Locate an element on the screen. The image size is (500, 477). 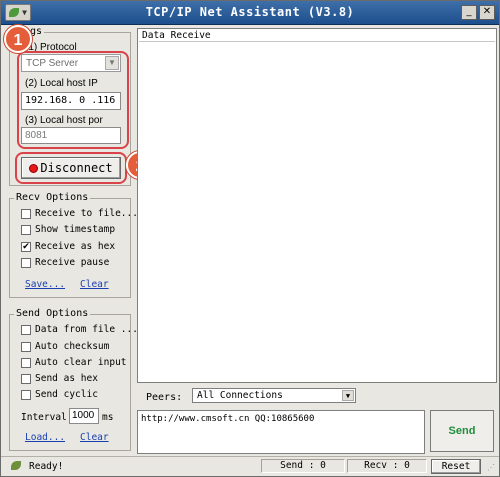
title-bar: ▼ TCP/IP Net Assistant (V3.8) _ ✕ is located at coordinates (250, 13).